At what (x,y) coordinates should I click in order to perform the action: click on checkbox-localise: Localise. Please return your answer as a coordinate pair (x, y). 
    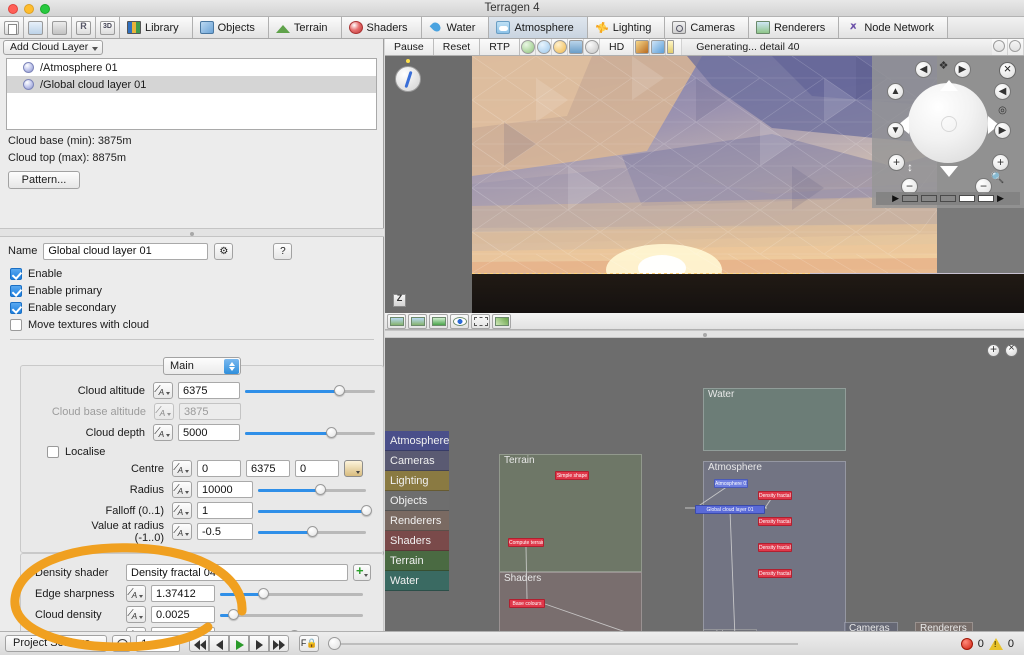
    Looking at the image, I should click on (211, 452).